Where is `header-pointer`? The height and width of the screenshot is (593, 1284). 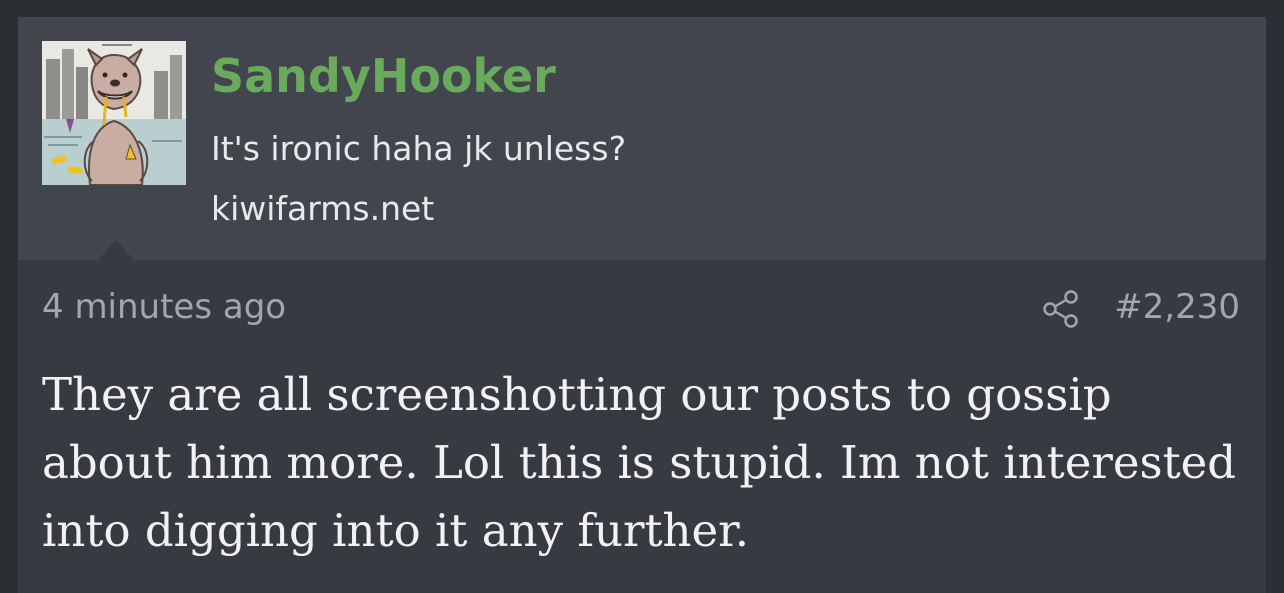 header-pointer is located at coordinates (116, 250).